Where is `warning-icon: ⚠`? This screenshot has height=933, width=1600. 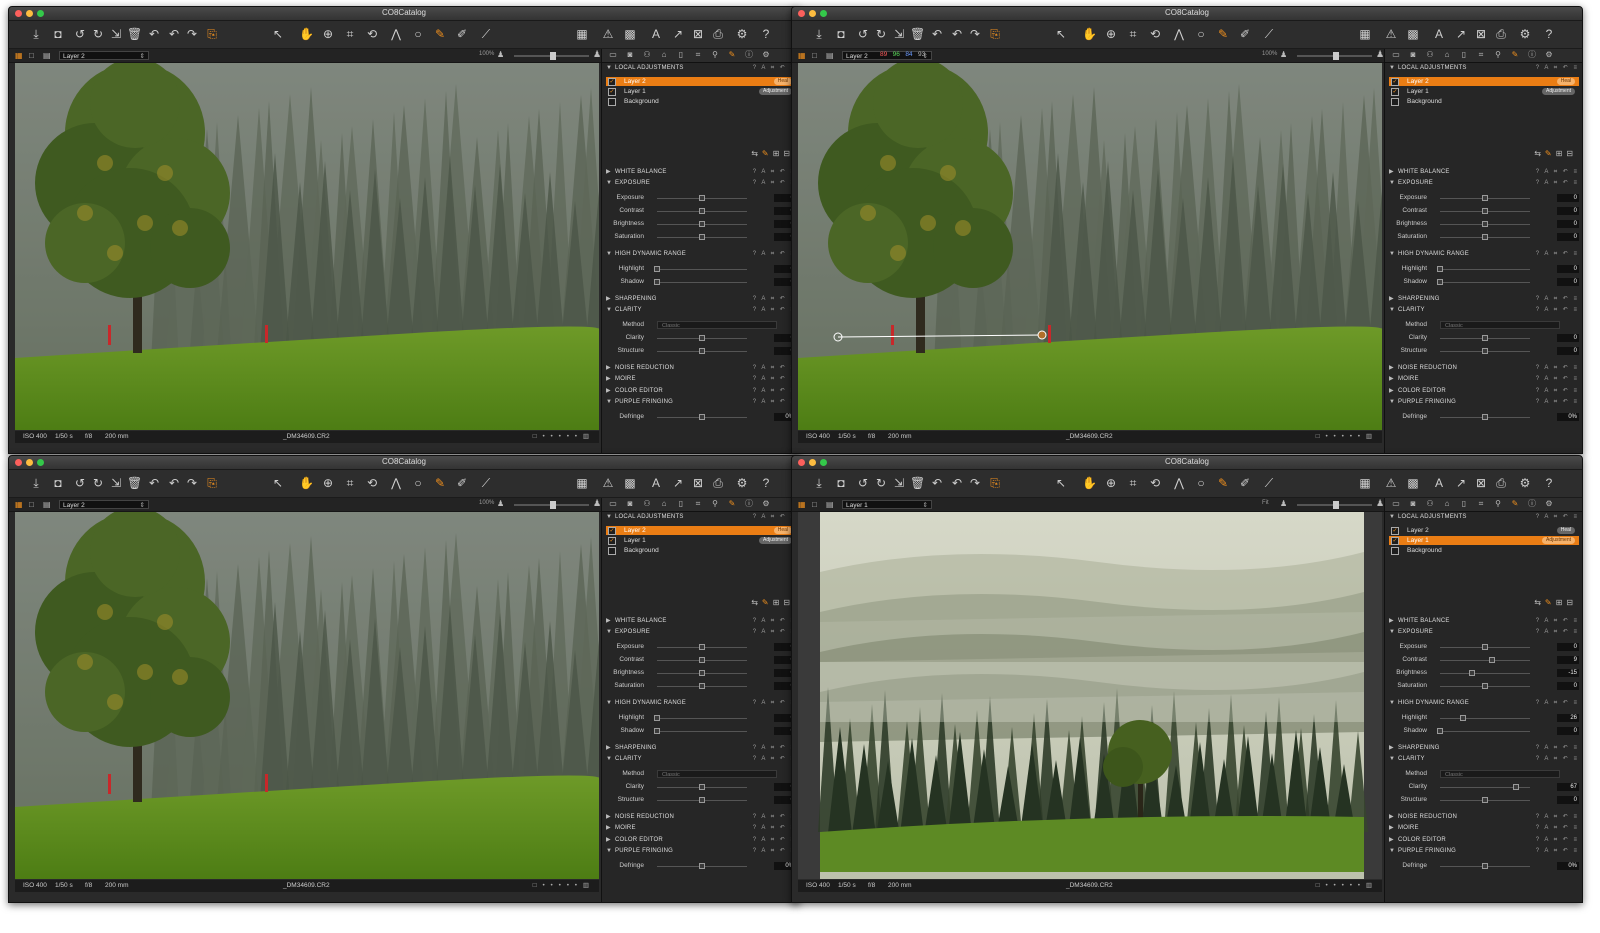
warning-icon: ⚠ is located at coordinates (608, 483).